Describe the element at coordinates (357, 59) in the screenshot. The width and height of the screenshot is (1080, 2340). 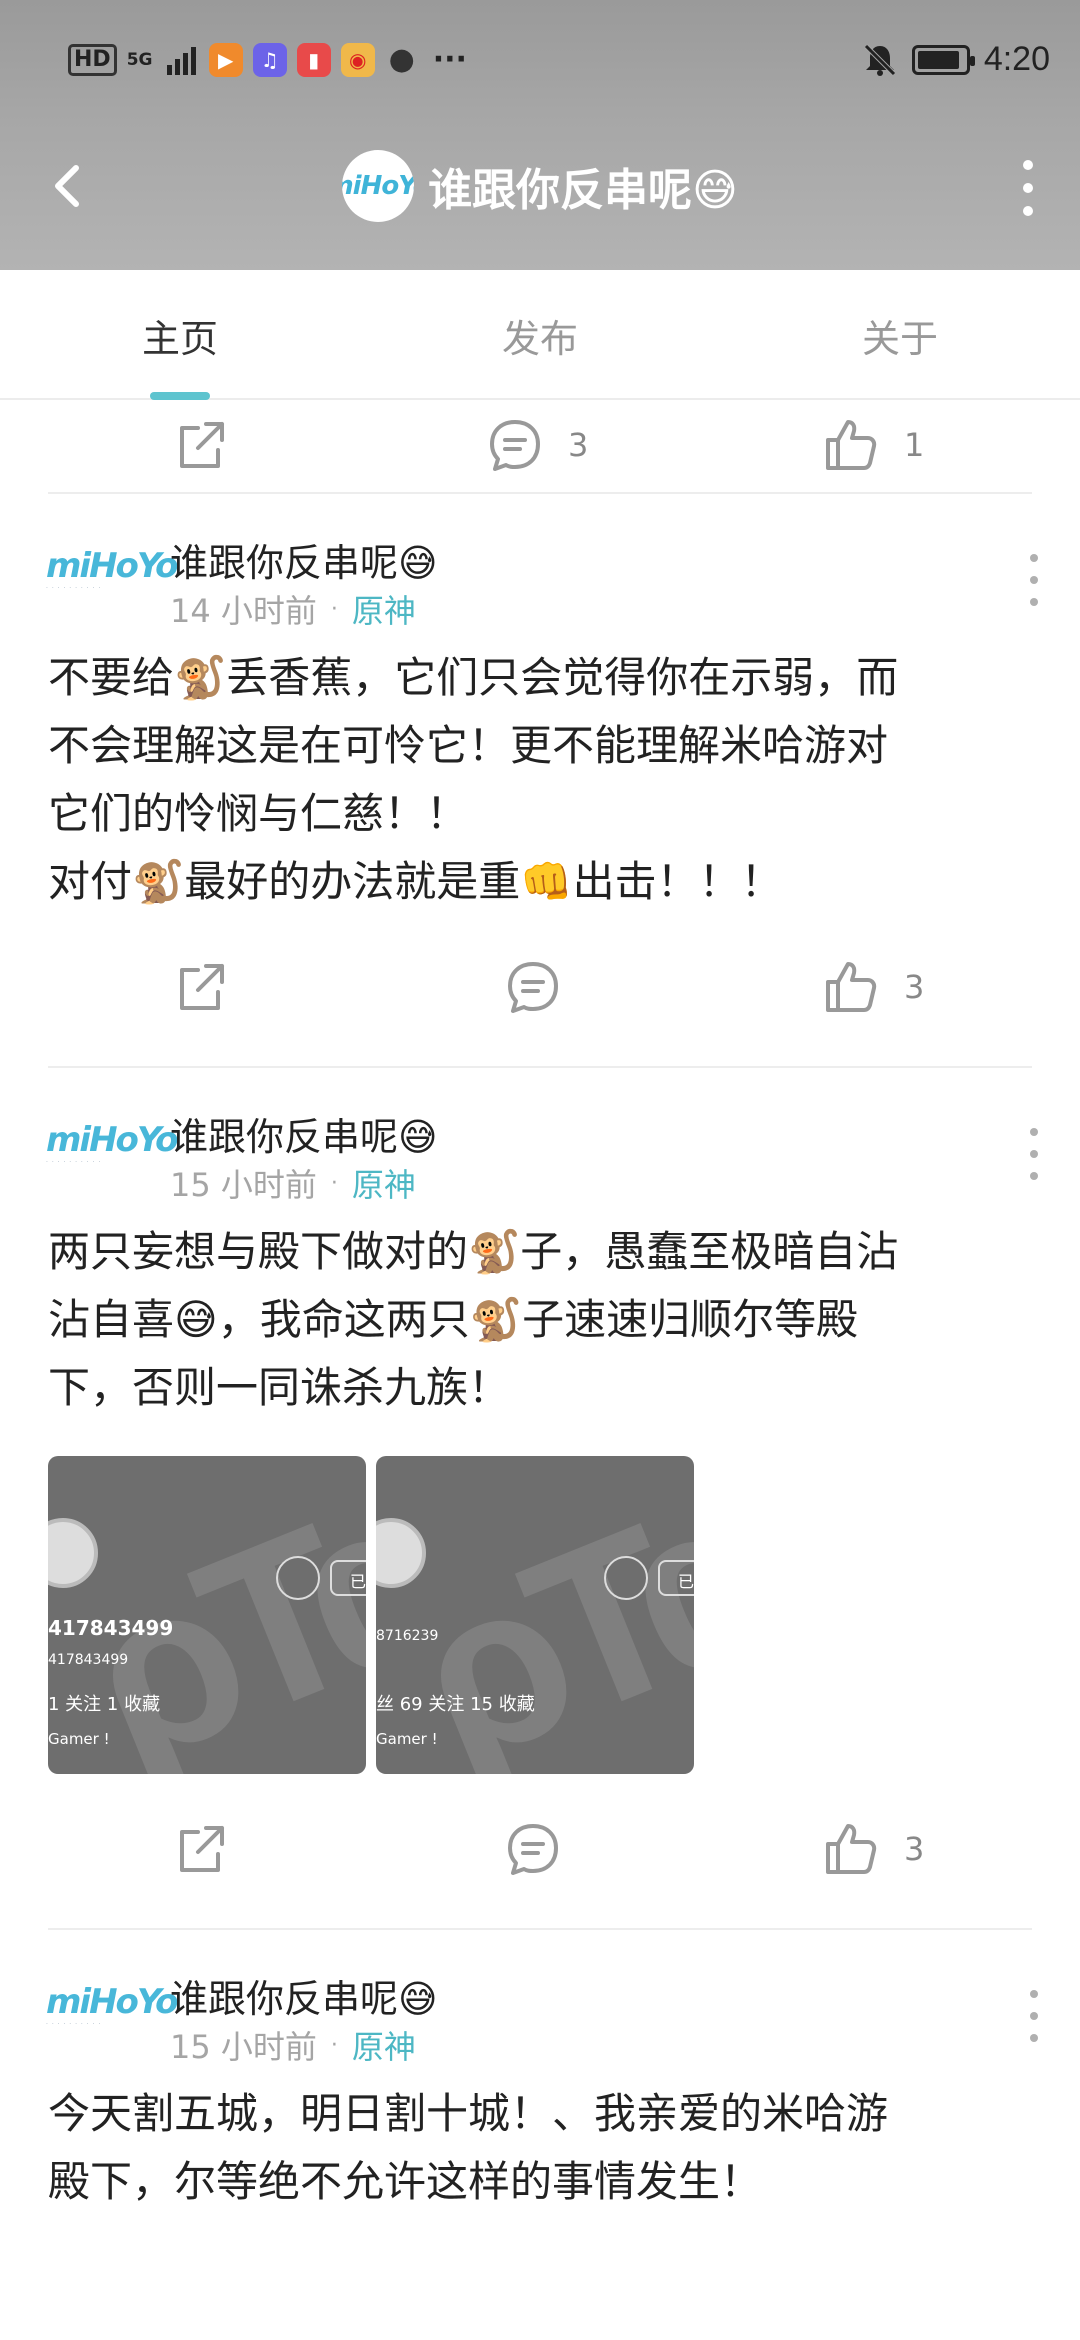
I see `weibo-app-icon: ◉` at that location.